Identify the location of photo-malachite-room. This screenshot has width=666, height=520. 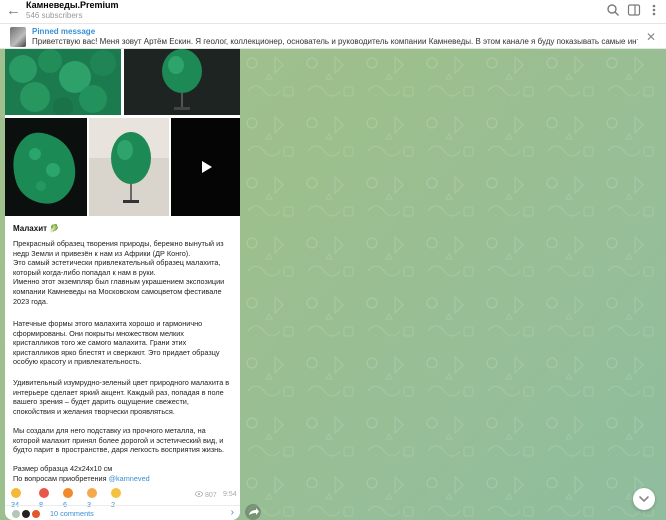
(129, 167).